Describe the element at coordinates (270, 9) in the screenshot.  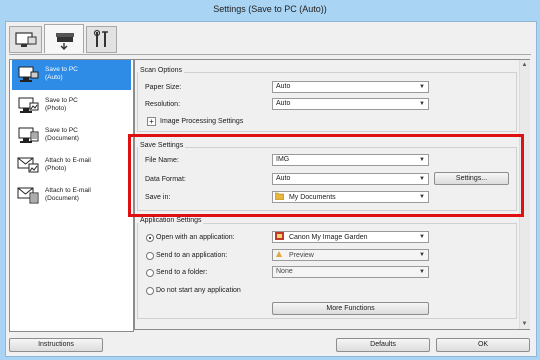
I see `window-title: Settings (Save to PC (Auto))` at that location.